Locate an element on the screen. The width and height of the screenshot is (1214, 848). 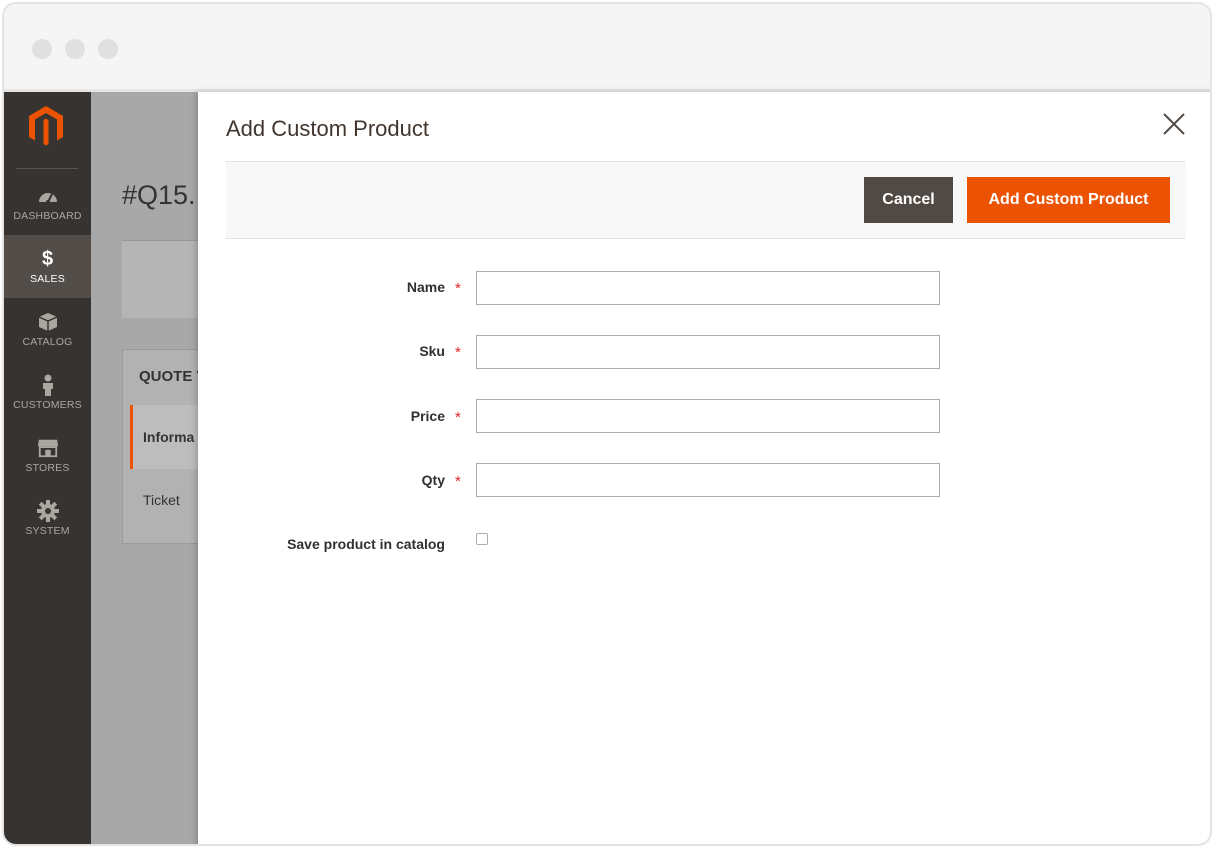
sidebar-item-customers: CUSTOMERS is located at coordinates (47, 392).